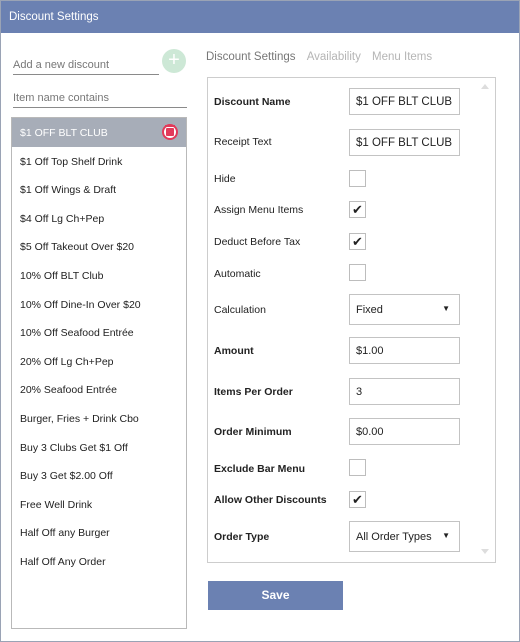 The width and height of the screenshot is (520, 642). Describe the element at coordinates (260, 17) in the screenshot. I see `window-title: Discount Settings` at that location.